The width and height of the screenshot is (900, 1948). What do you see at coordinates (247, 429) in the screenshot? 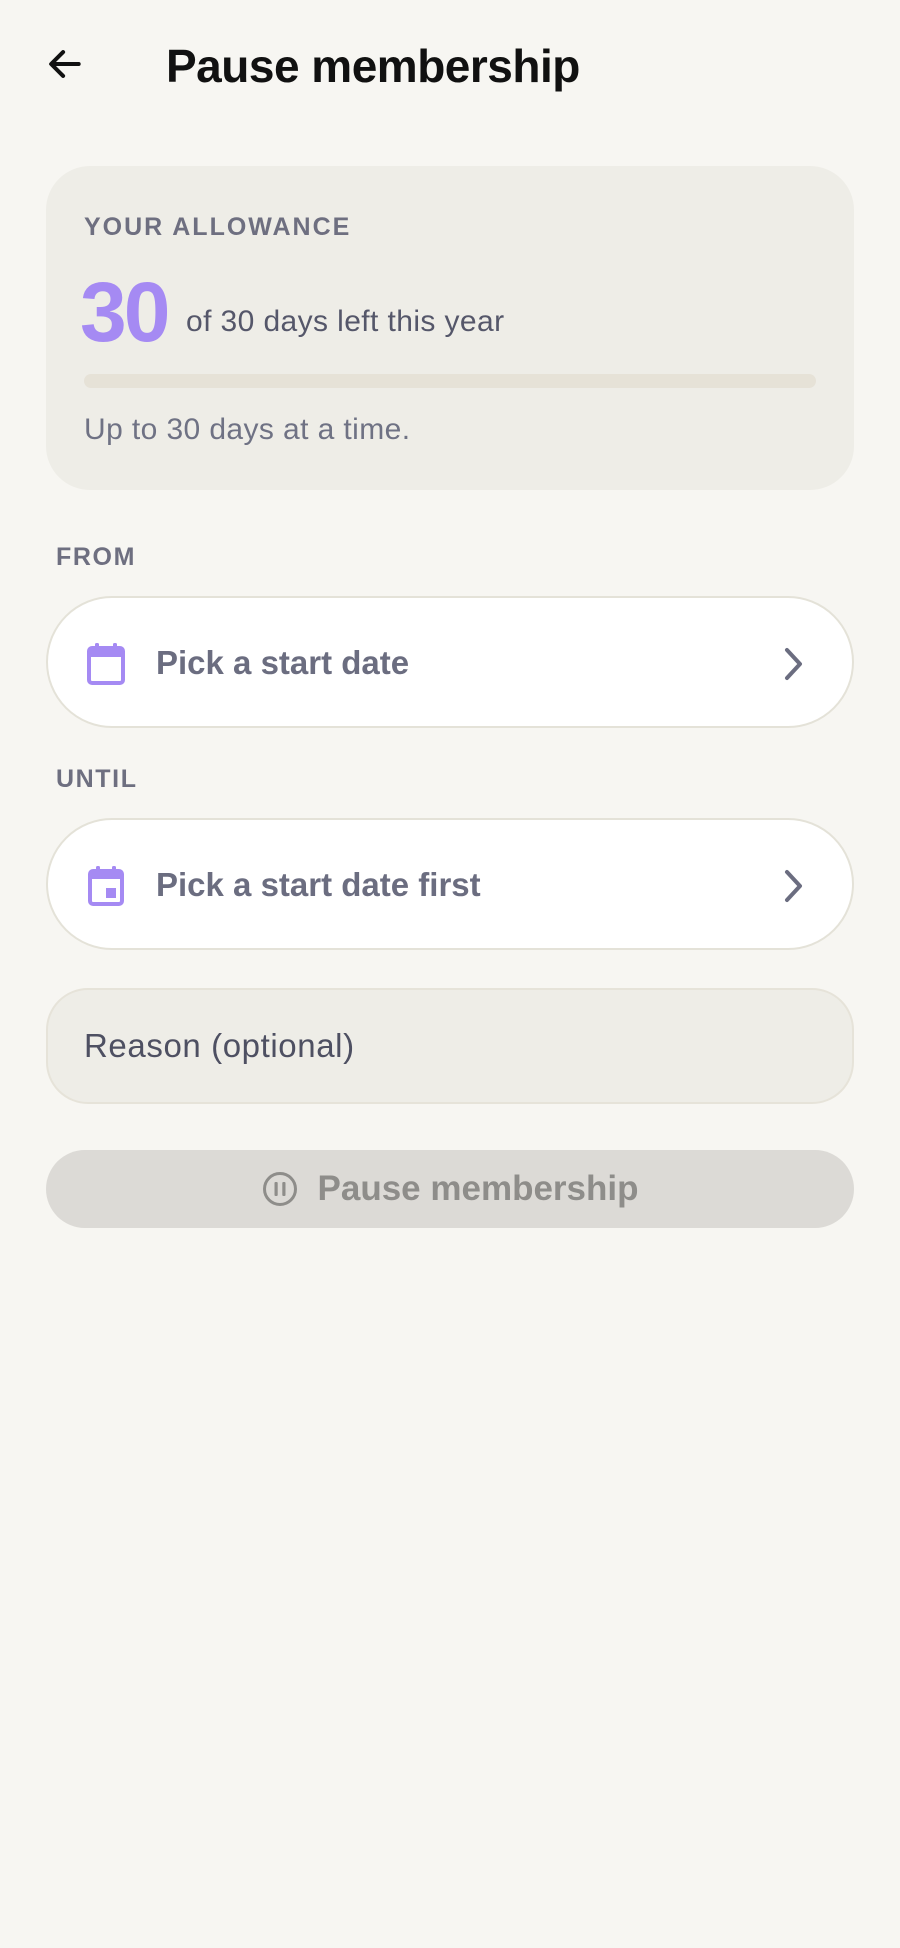
I see `allowance-hint: Up to 30 days at a time.` at bounding box center [247, 429].